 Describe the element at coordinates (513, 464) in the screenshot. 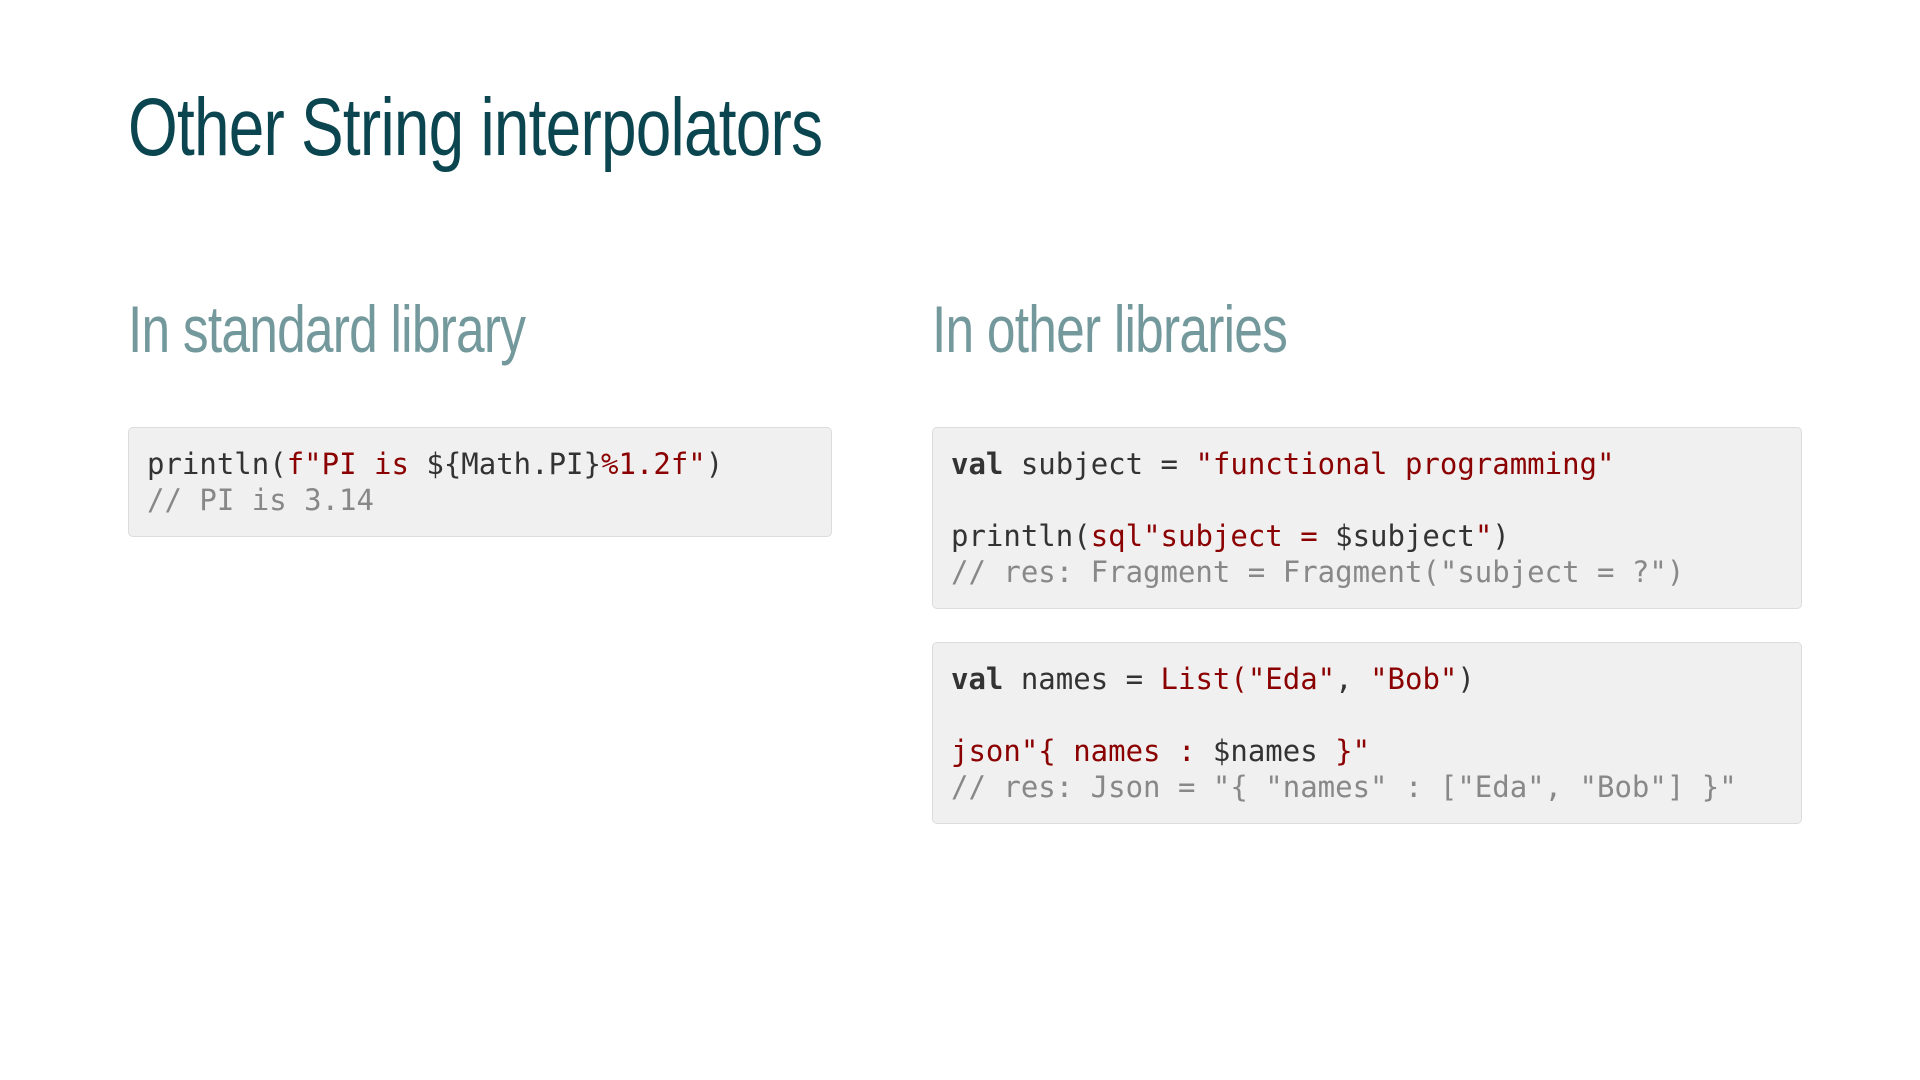

I see `code-token: ${Math.PI}` at that location.